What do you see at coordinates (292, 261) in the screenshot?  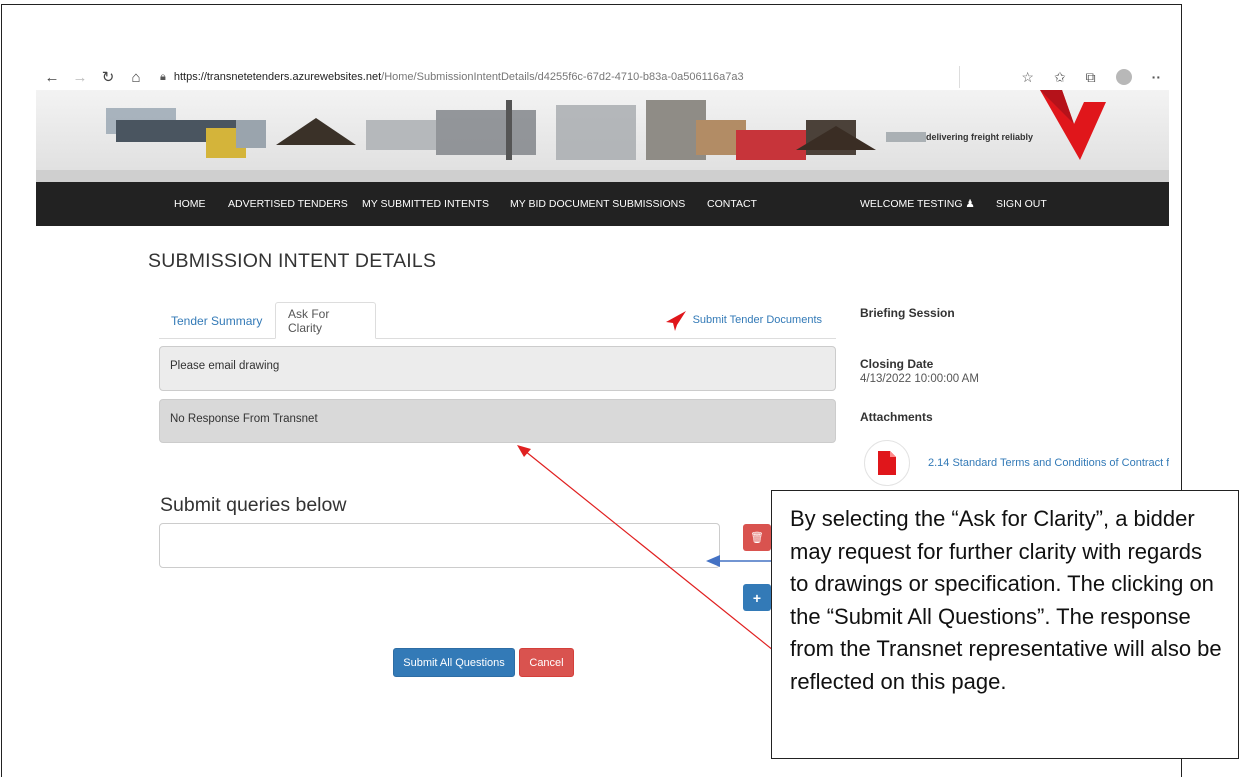 I see `page-title: SUBMISSION INTENT DETAILS` at bounding box center [292, 261].